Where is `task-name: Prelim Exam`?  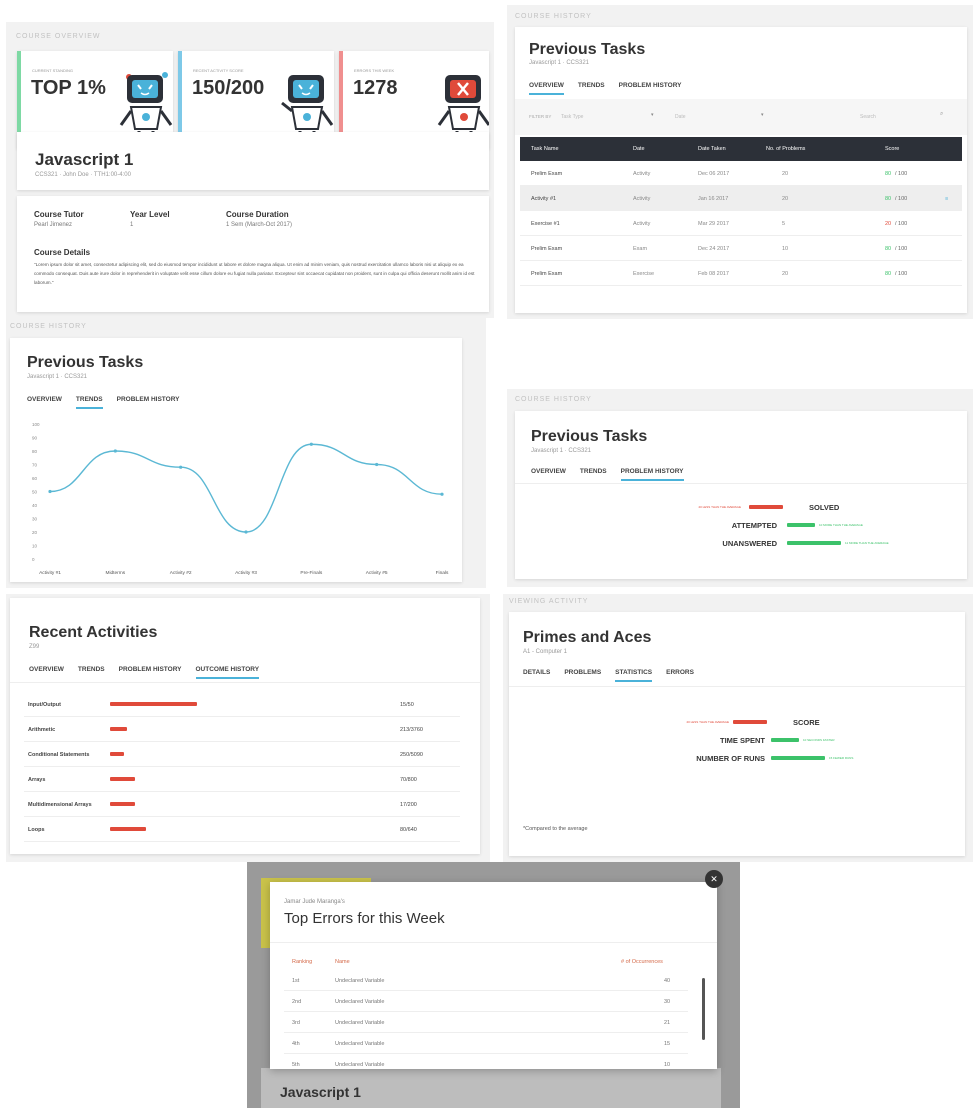 task-name: Prelim Exam is located at coordinates (547, 274).